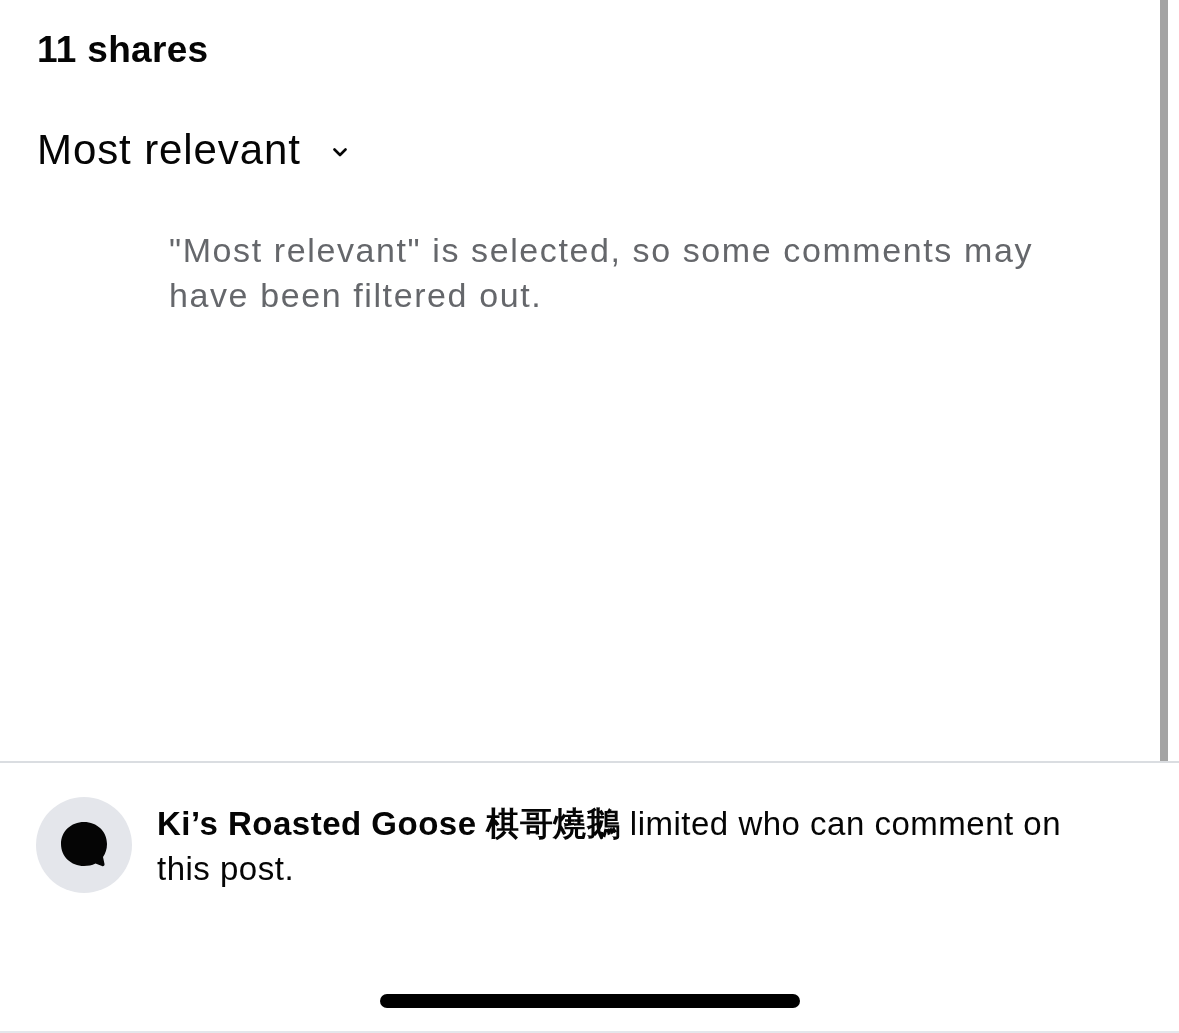  What do you see at coordinates (610, 846) in the screenshot?
I see `comment-restriction-notice: Ki’s Roasted Goose 棋哥燒鵝 limited who can comment on this post.` at bounding box center [610, 846].